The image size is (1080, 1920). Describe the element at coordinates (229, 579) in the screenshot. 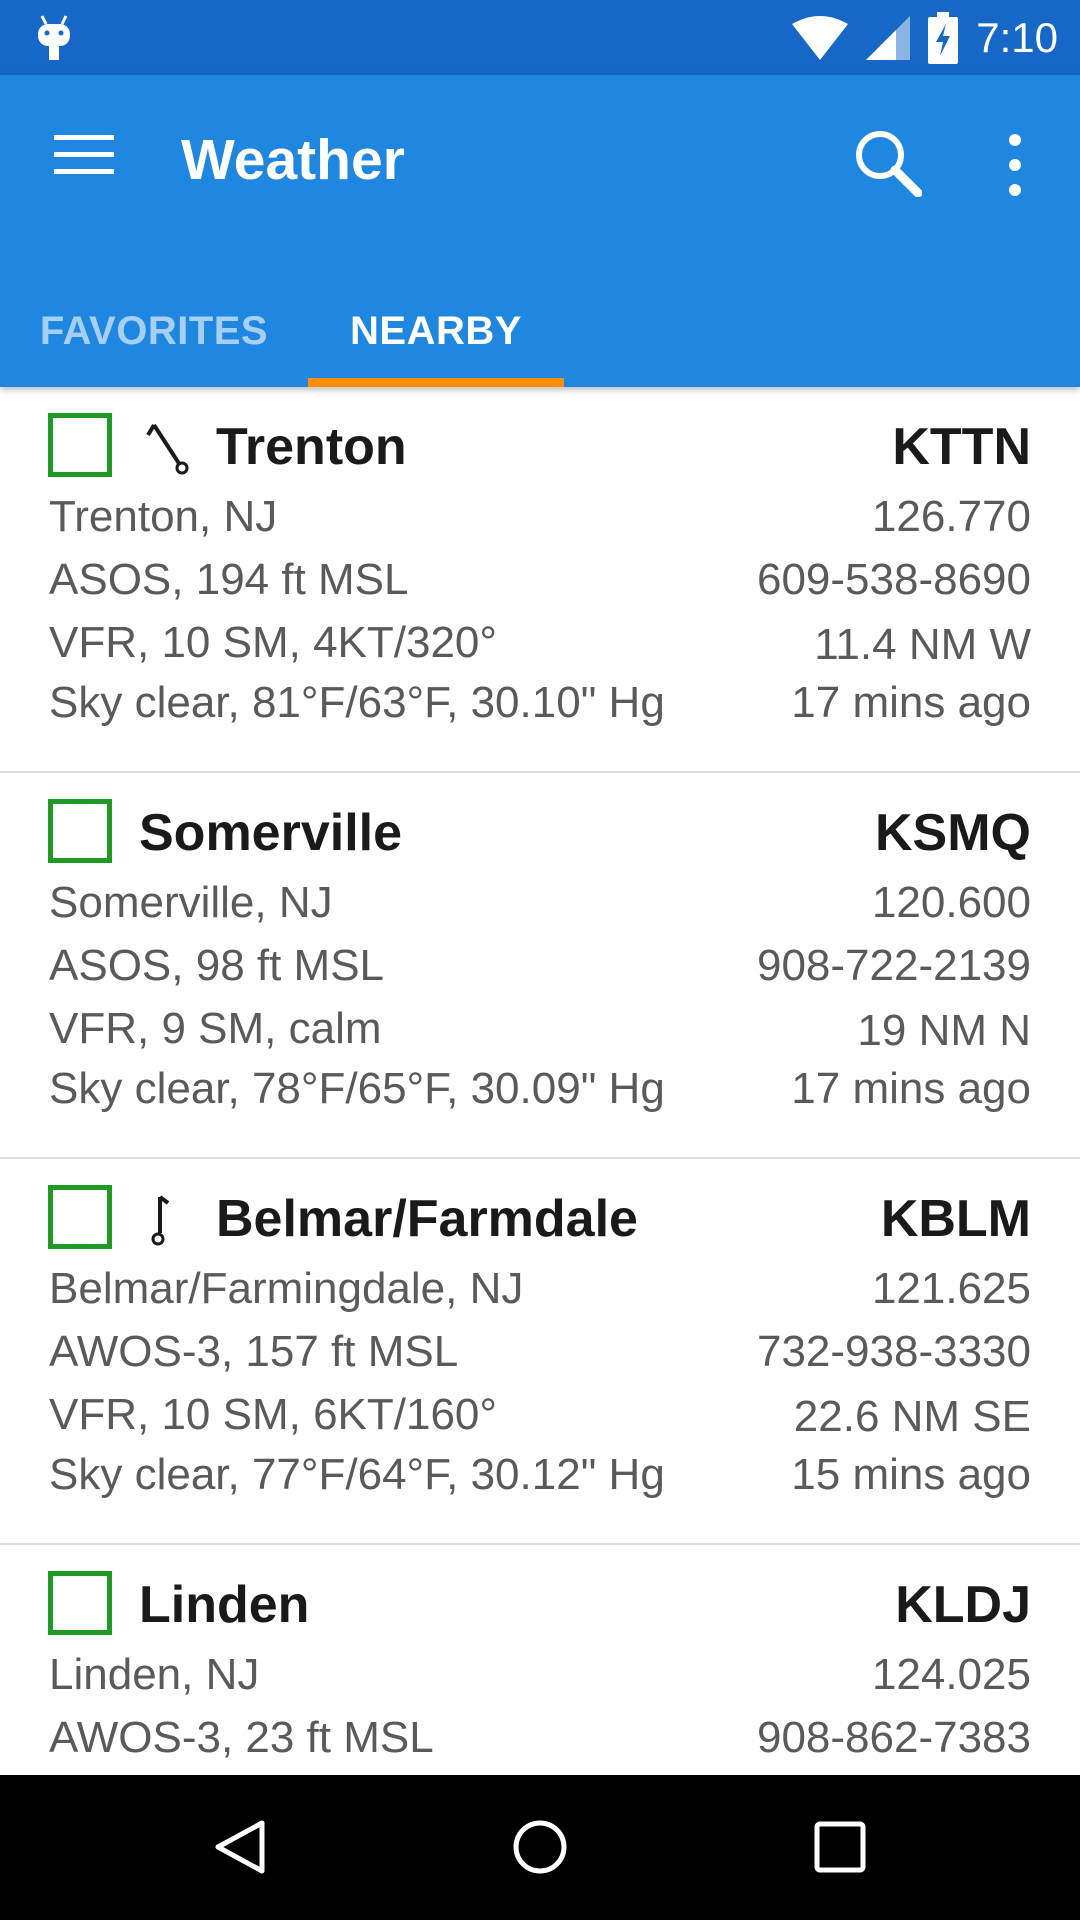

I see `station-type: ASOS, 194 ft MSL` at that location.